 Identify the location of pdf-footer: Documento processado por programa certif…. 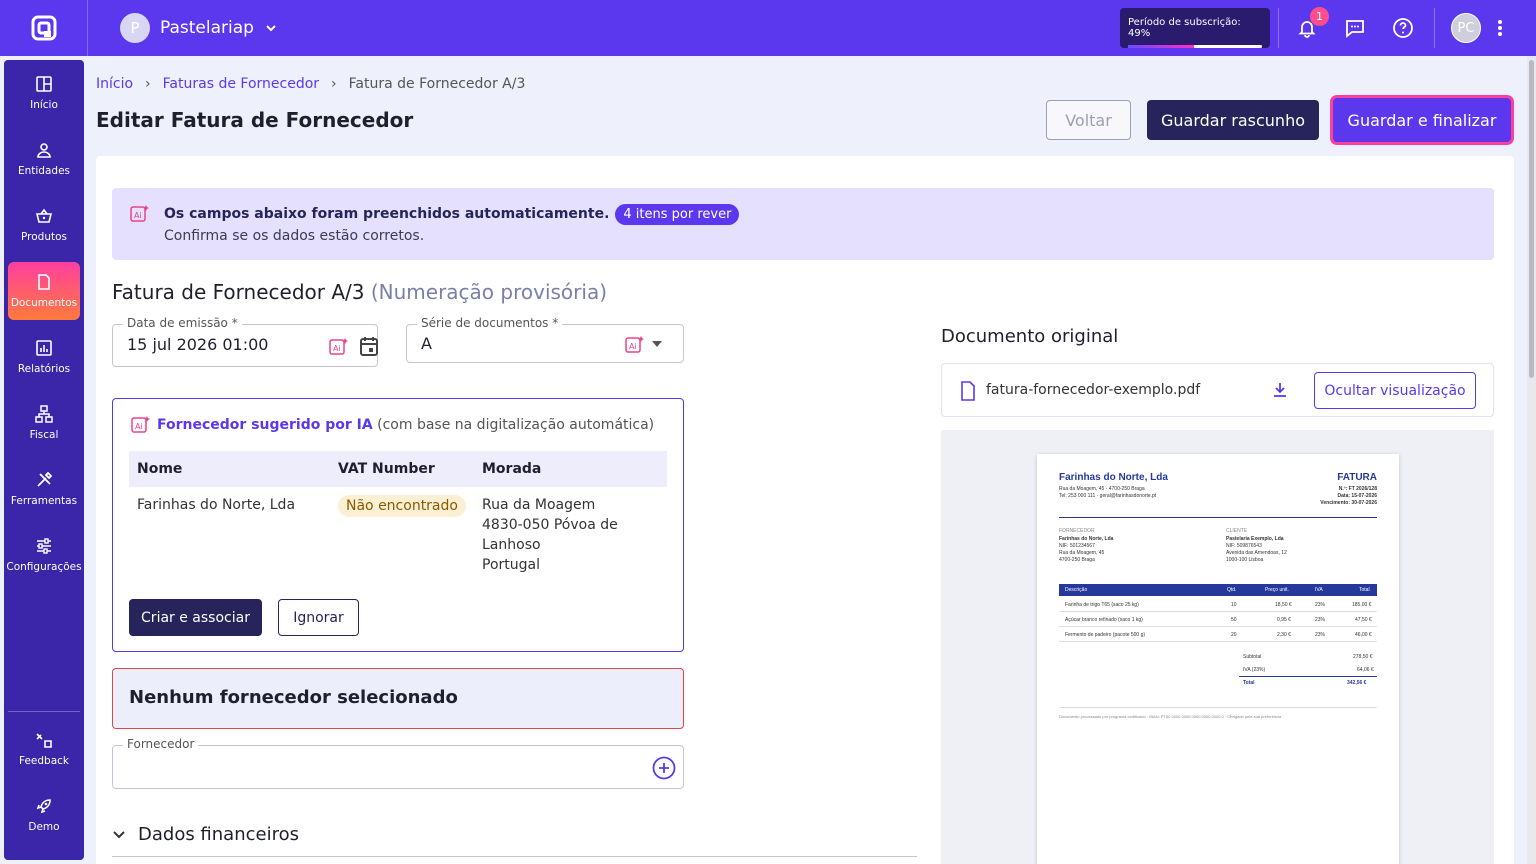
(1170, 716).